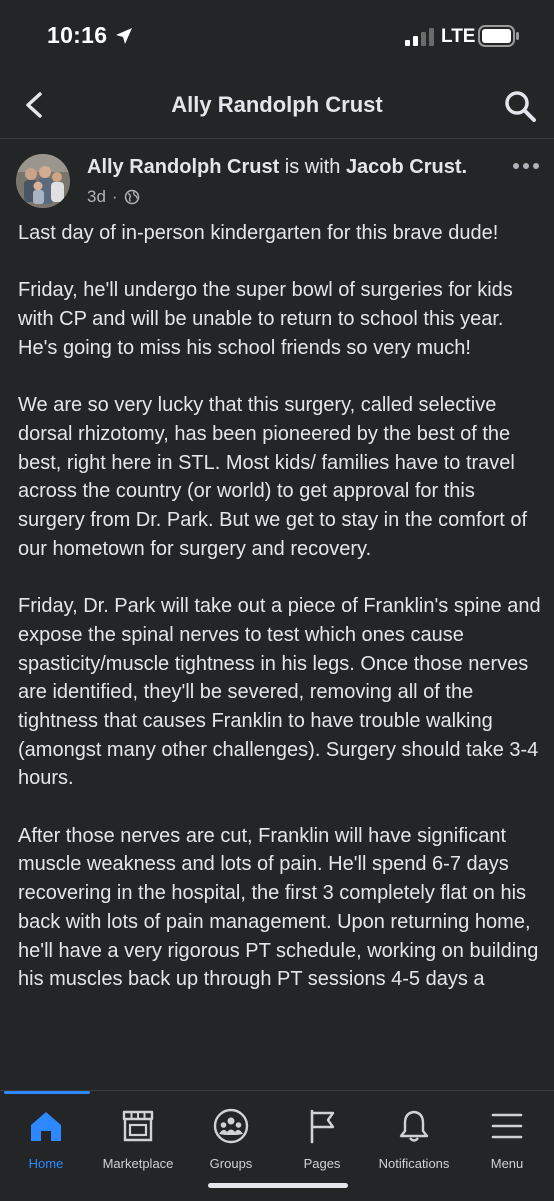 The image size is (554, 1201). I want to click on globe-icon, so click(131, 197).